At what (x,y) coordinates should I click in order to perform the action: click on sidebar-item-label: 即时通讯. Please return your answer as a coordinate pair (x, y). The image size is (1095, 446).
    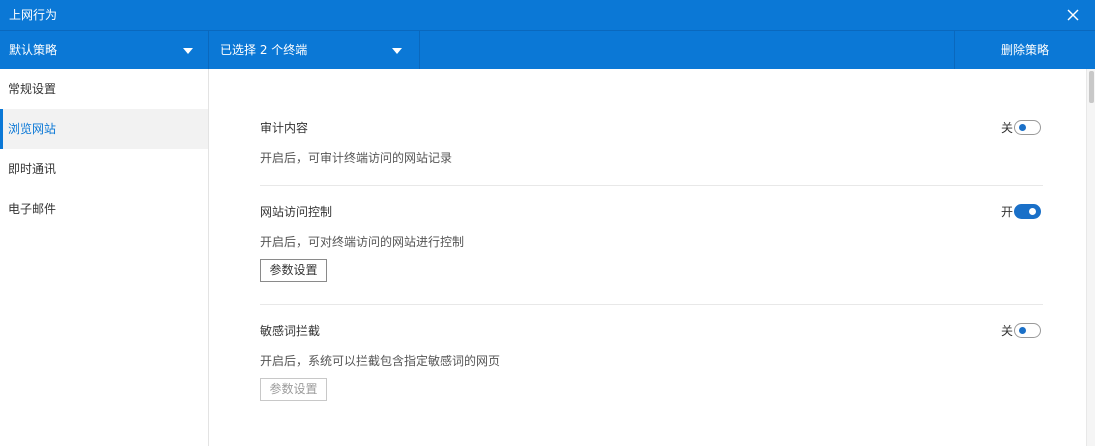
    Looking at the image, I should click on (32, 169).